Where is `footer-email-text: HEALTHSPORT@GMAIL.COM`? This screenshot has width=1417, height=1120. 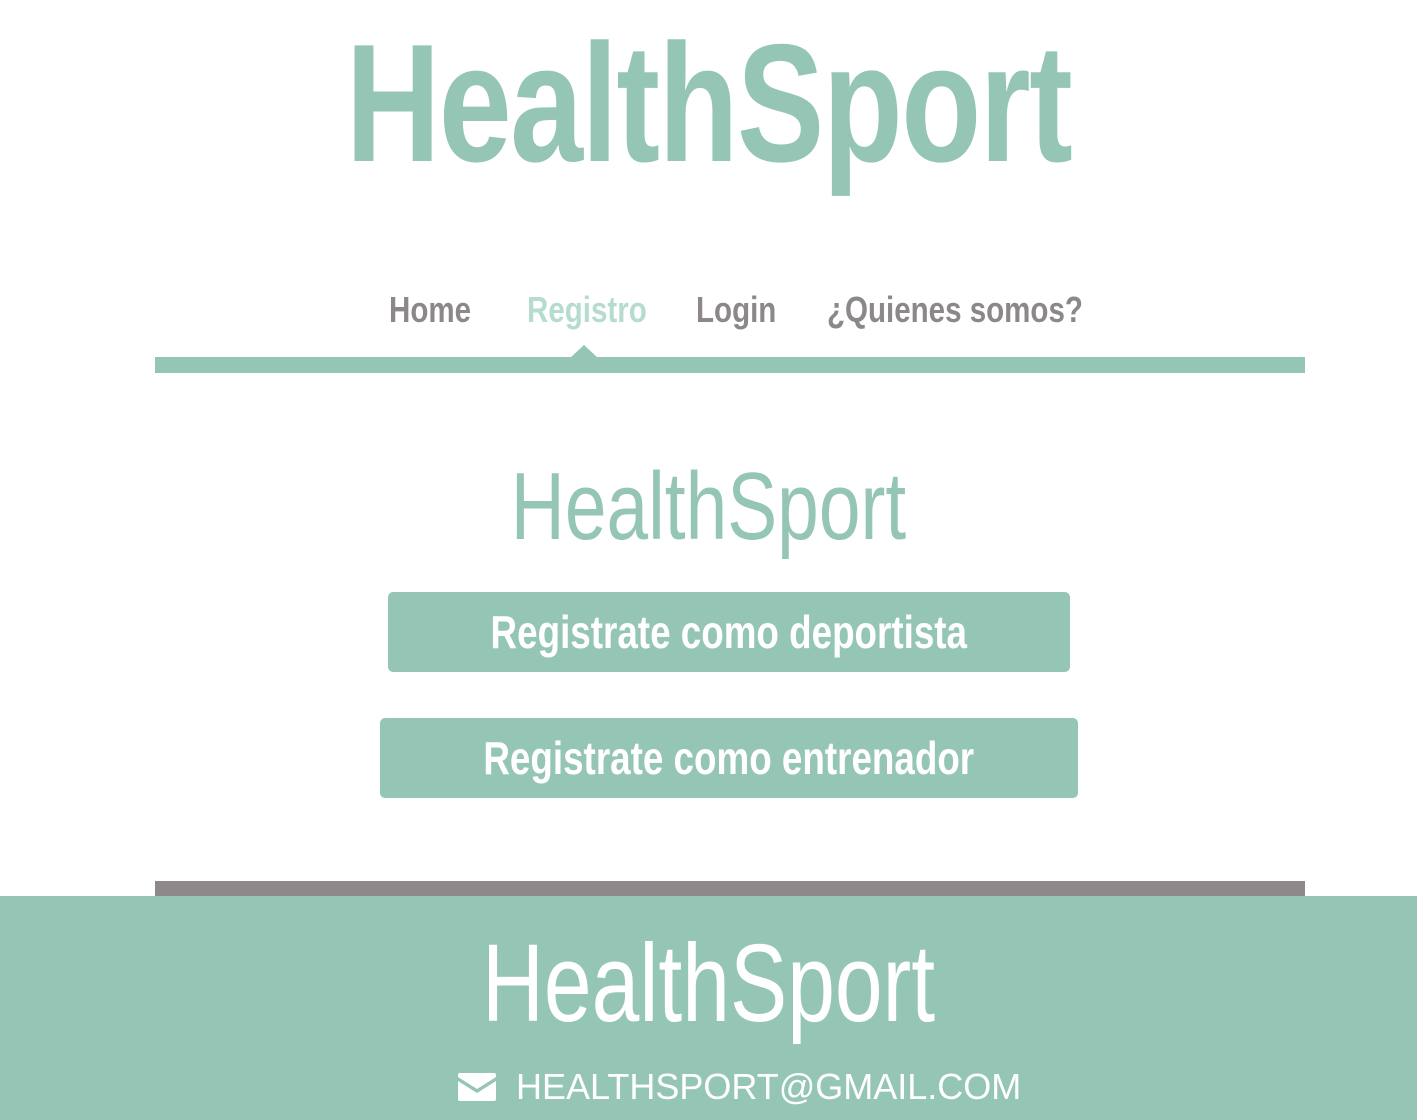 footer-email-text: HEALTHSPORT@GMAIL.COM is located at coordinates (769, 1086).